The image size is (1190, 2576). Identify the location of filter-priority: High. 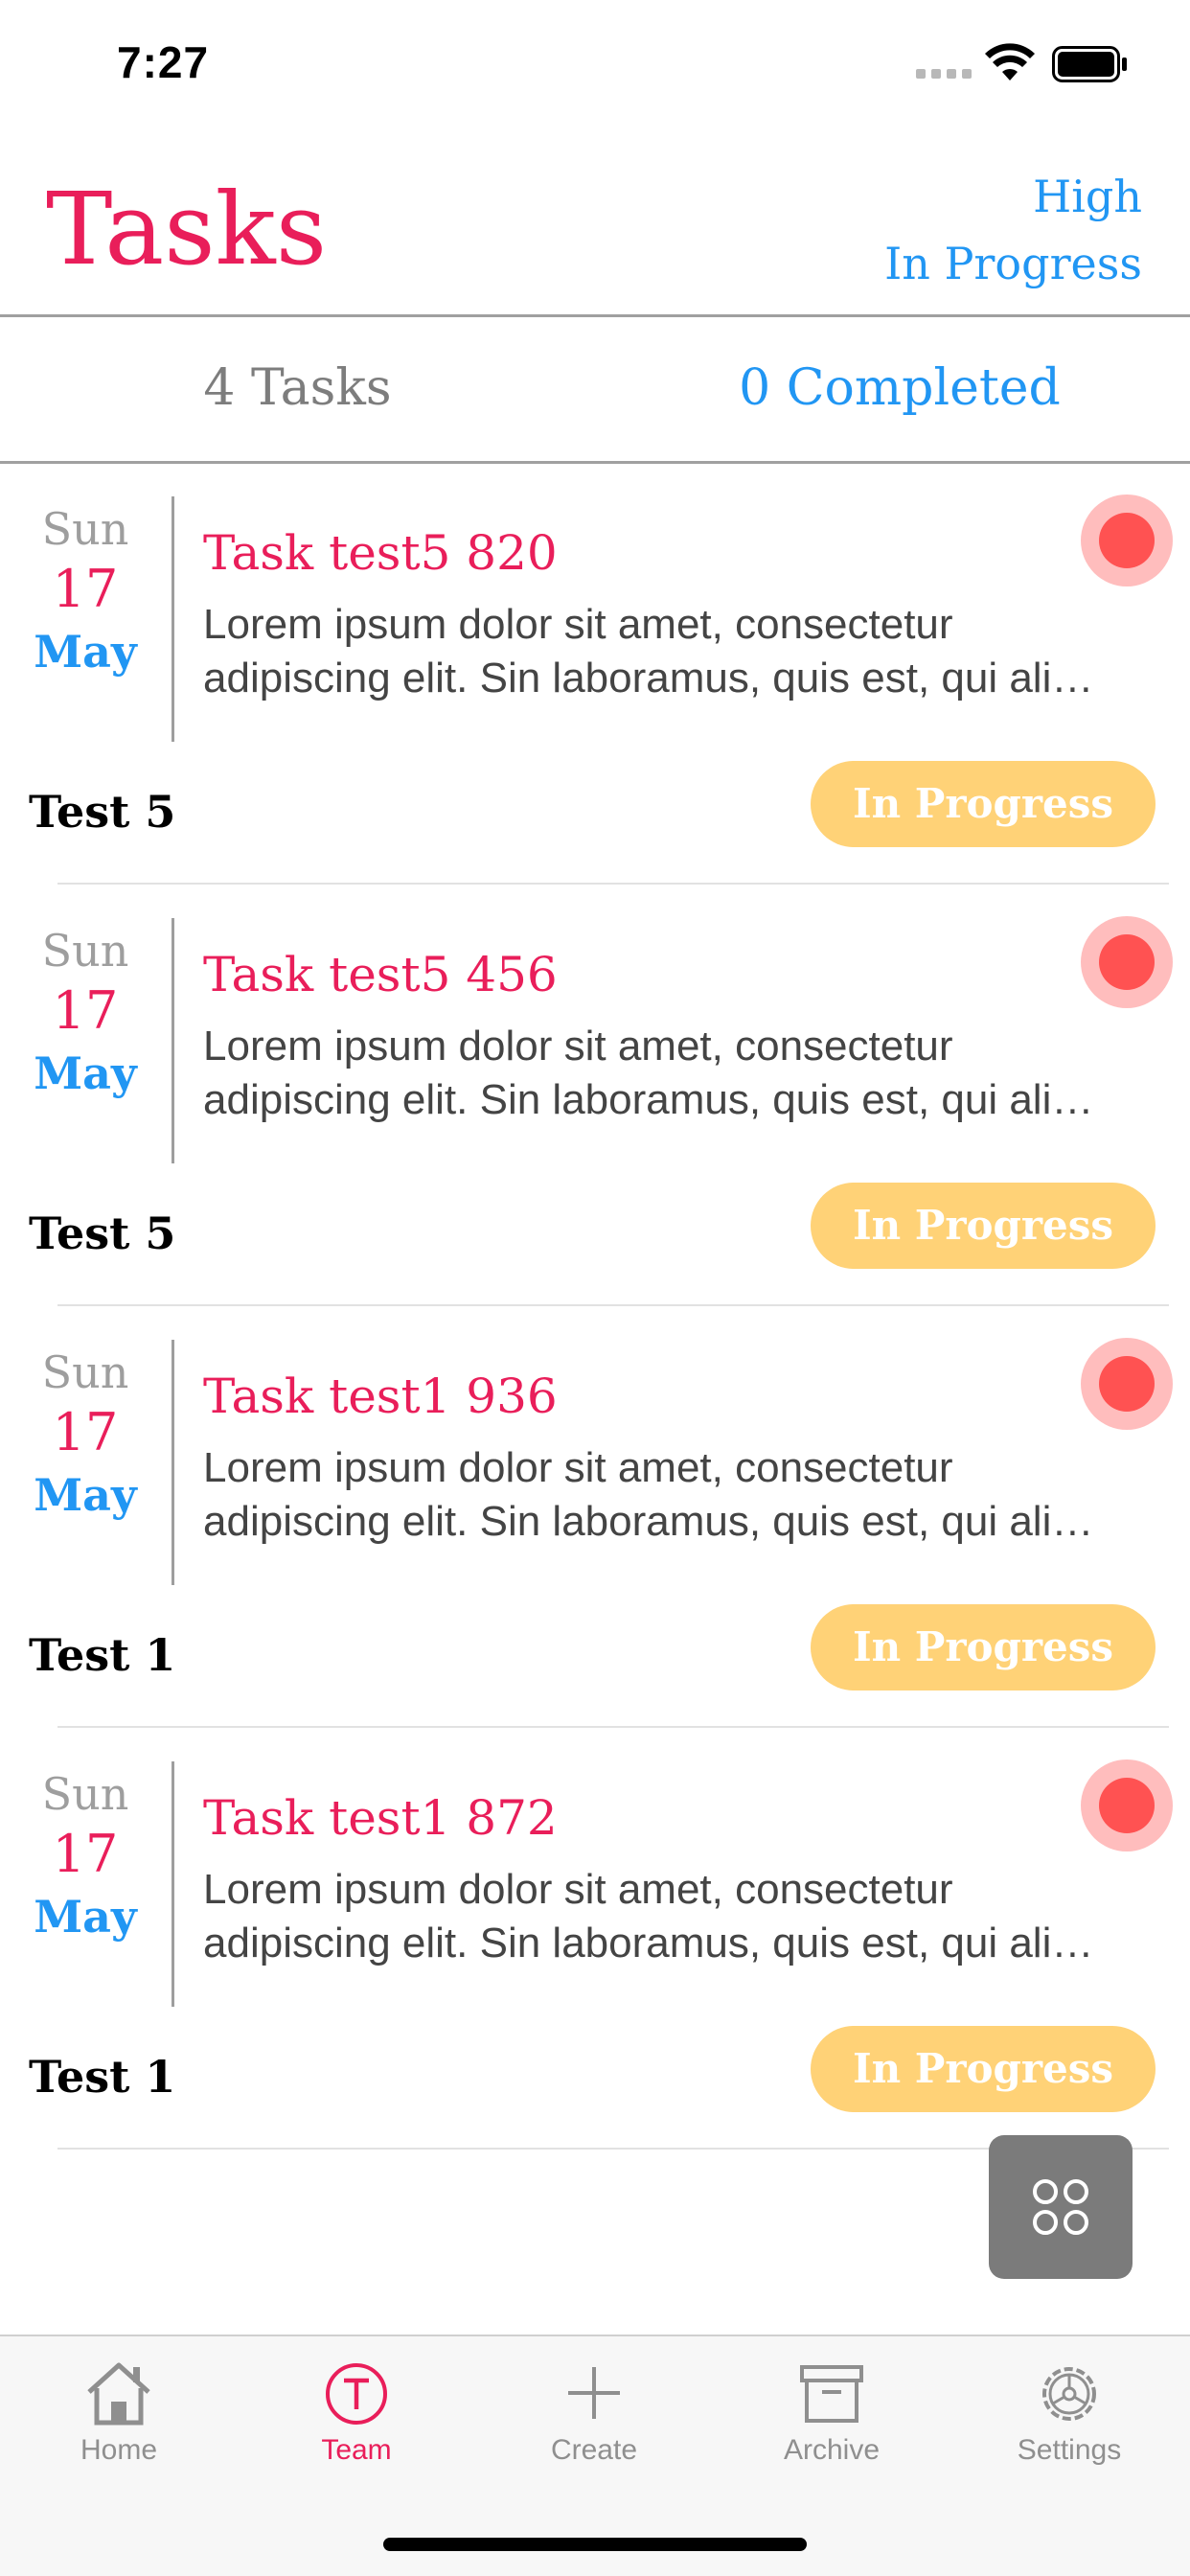
(1013, 196).